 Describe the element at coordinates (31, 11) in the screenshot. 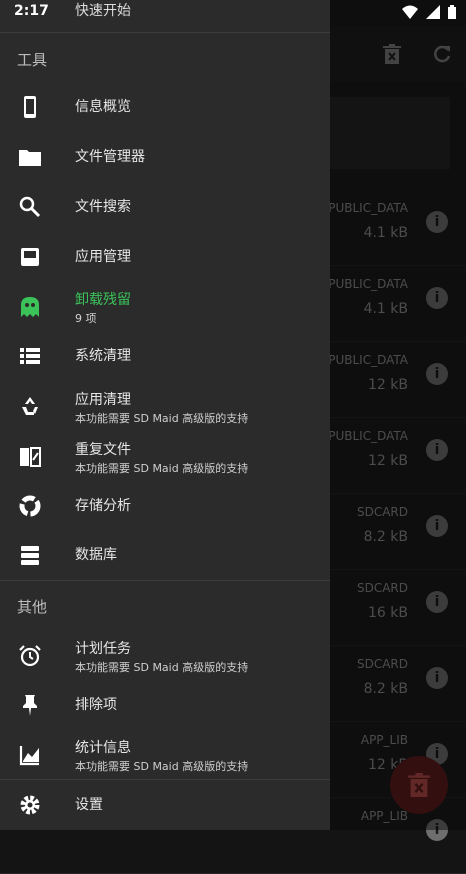

I see `status-time: 2:17` at that location.